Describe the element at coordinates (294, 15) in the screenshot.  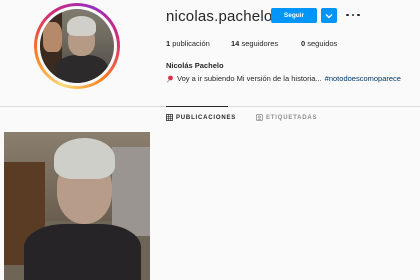
I see `follow-button: Seguir` at that location.